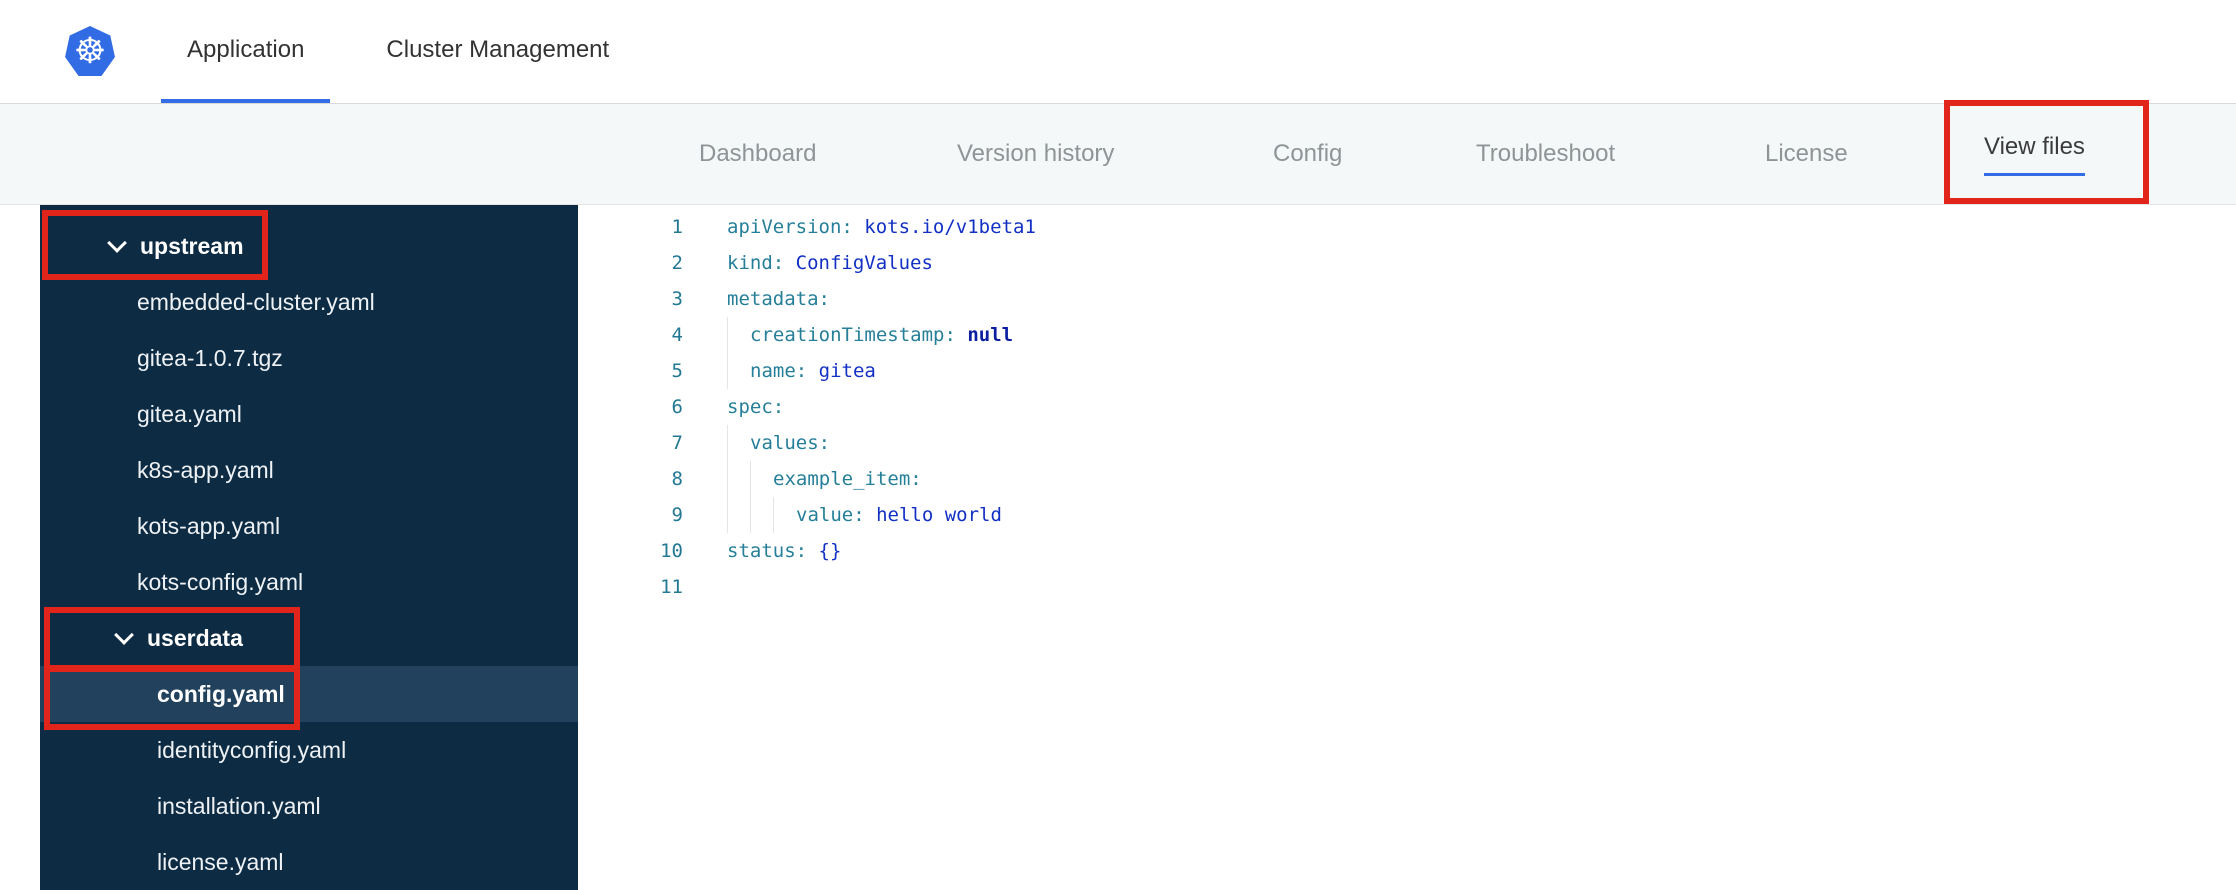 The height and width of the screenshot is (890, 2236). I want to click on subnav-item-troubleshoot: Troubleshoot, so click(1545, 154).